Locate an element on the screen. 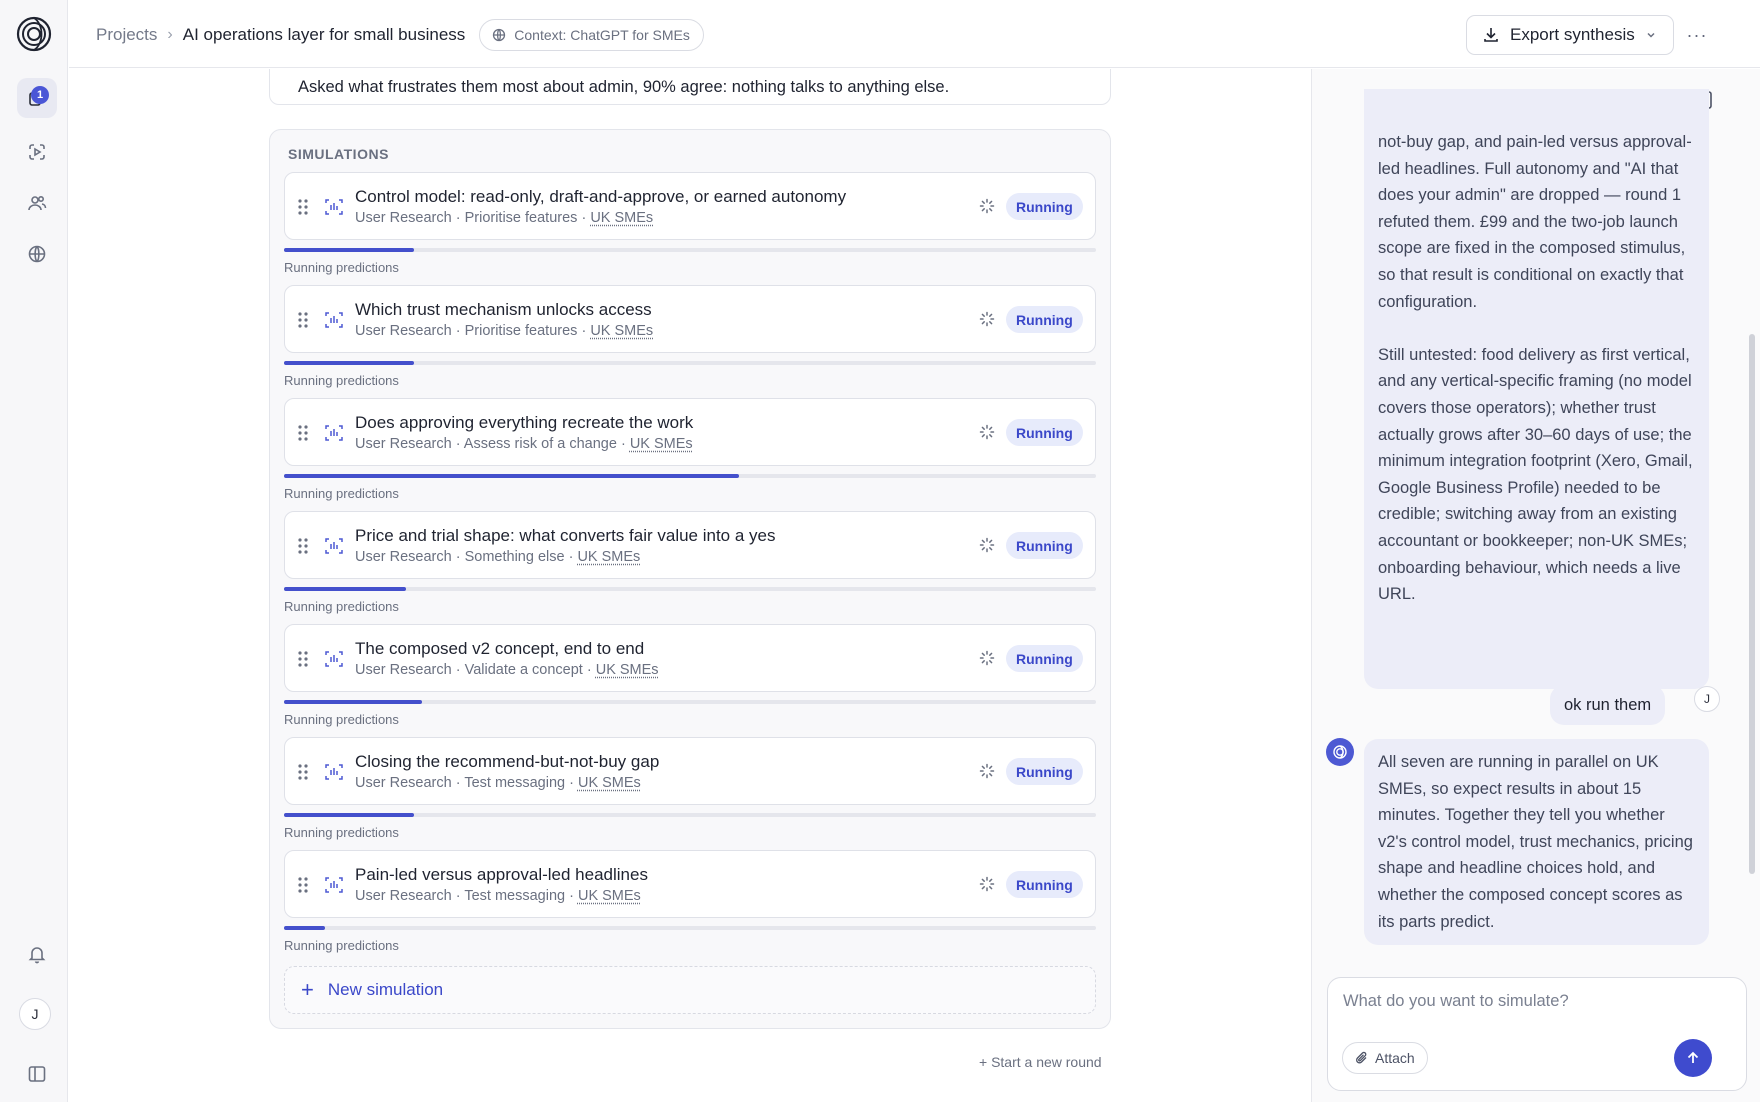  app-logo-icon is located at coordinates (34, 34).